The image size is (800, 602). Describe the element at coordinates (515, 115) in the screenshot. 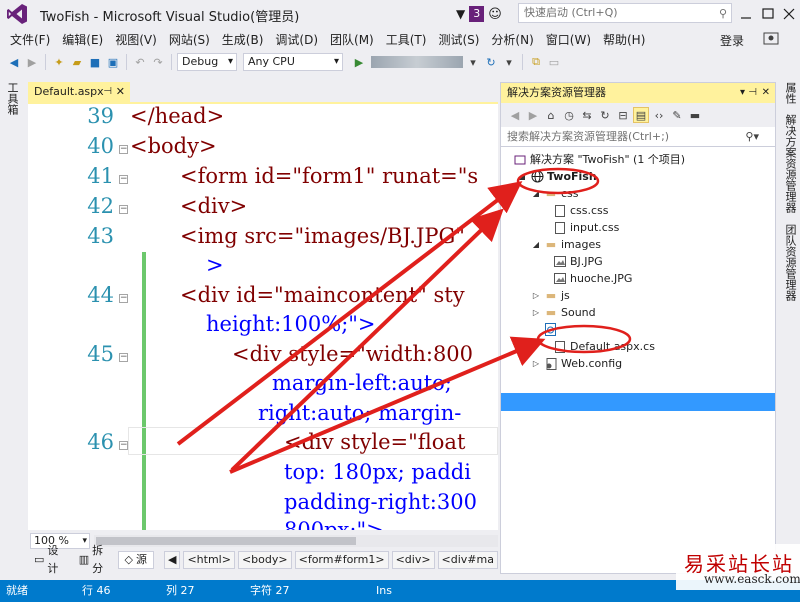

I see `back-icon: ◀` at that location.